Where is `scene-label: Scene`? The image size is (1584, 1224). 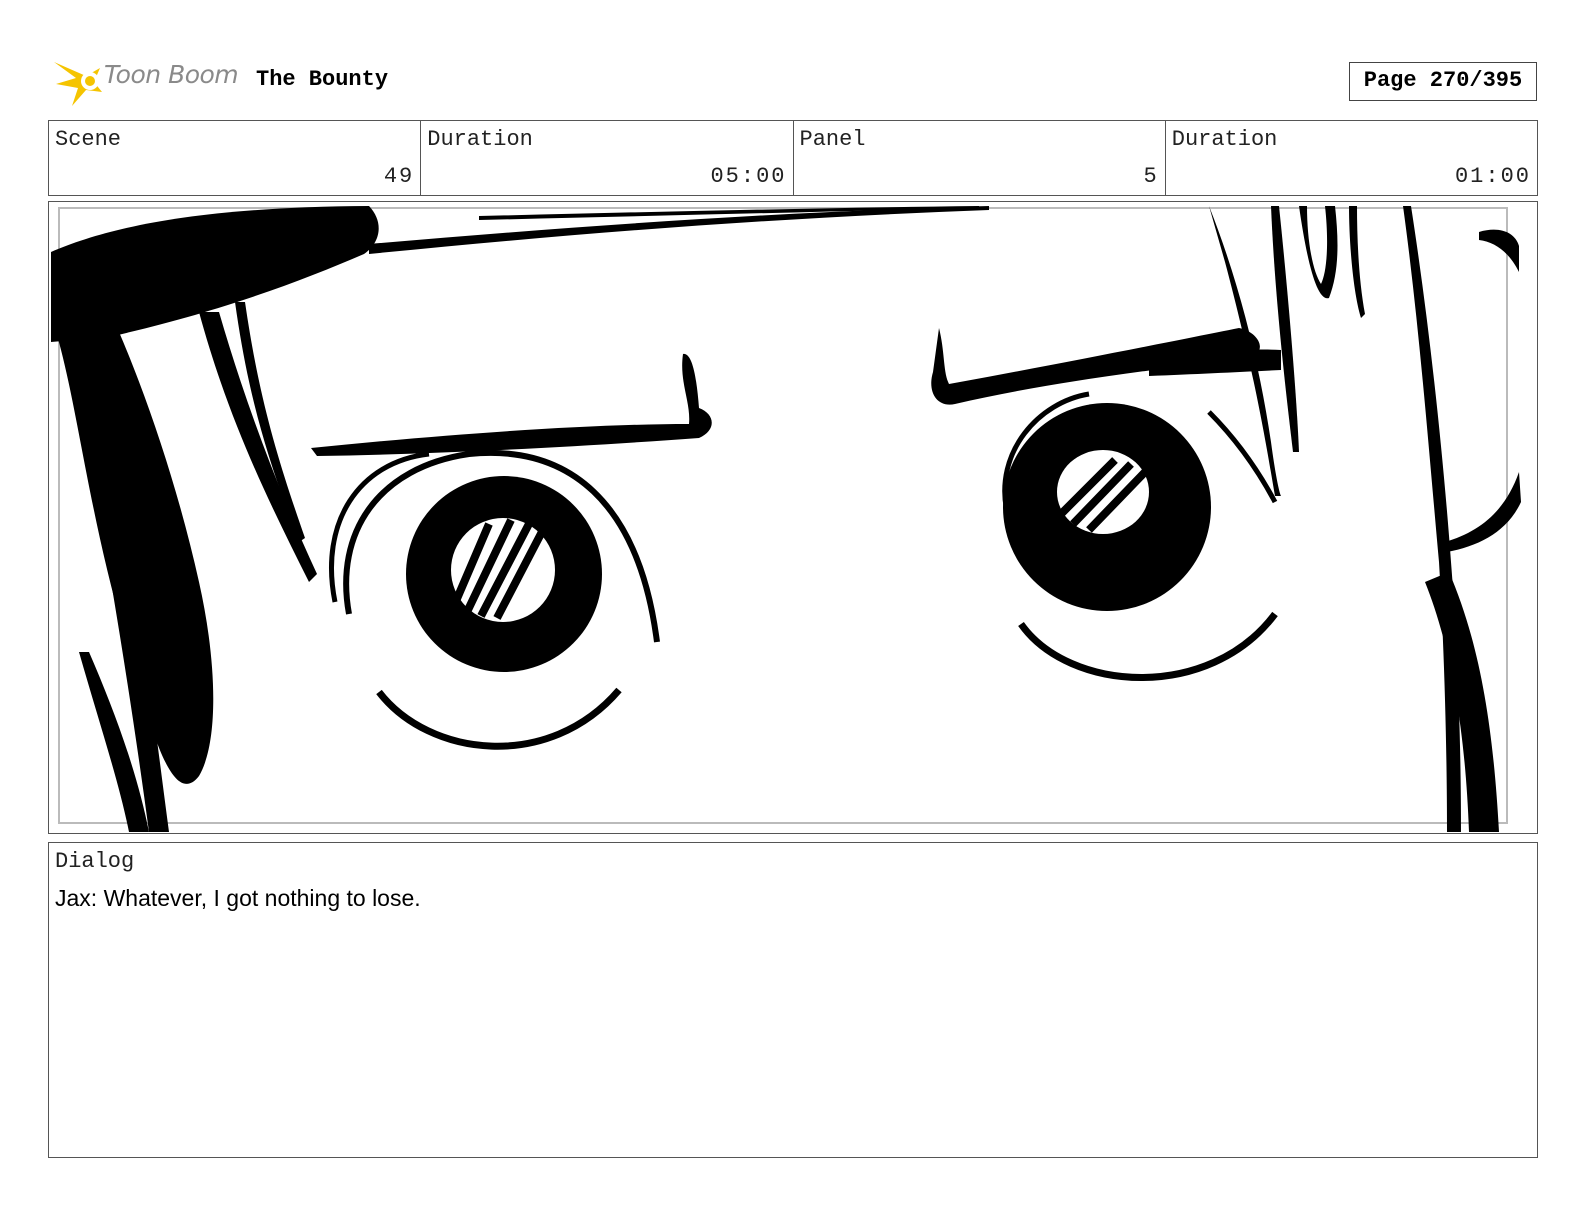 scene-label: Scene is located at coordinates (88, 139).